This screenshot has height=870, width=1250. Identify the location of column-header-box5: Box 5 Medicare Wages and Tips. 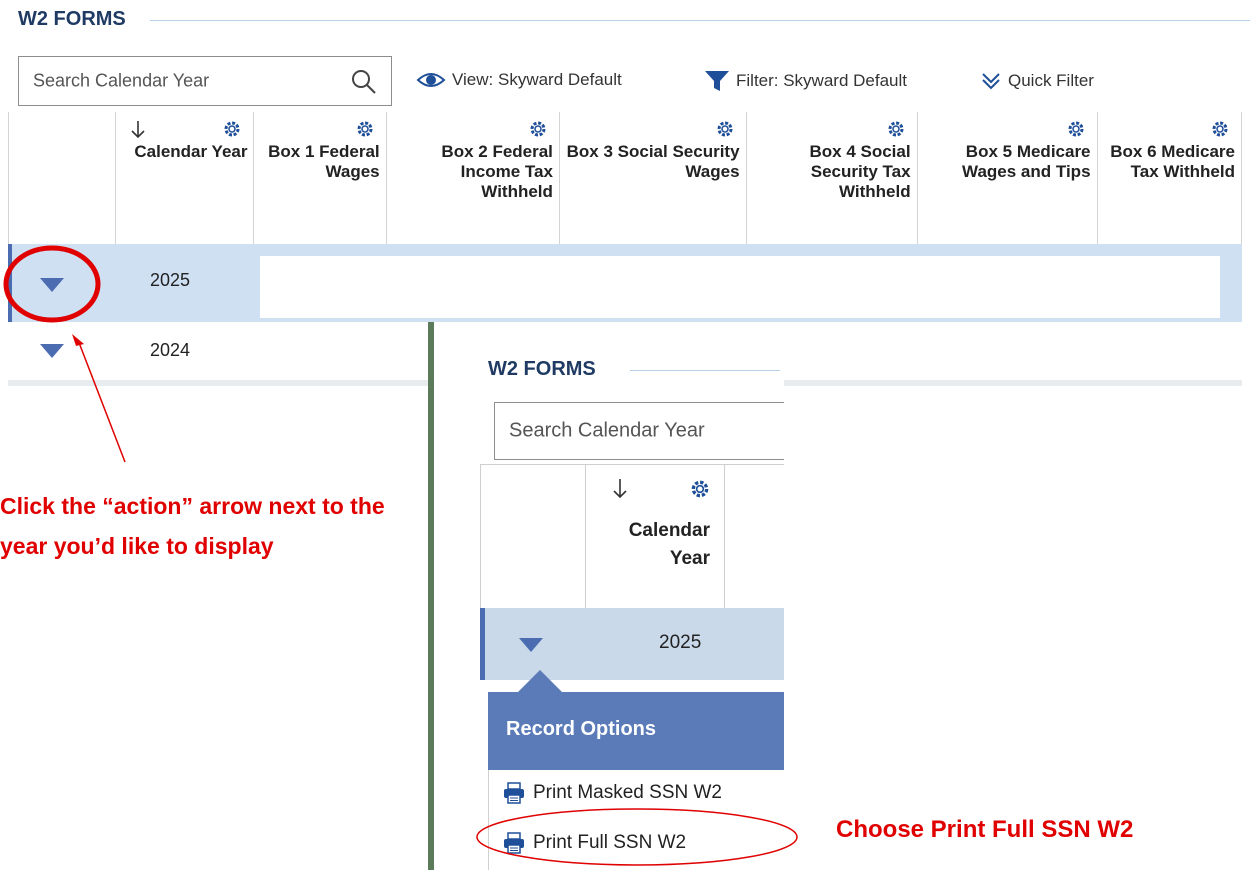
(1007, 178).